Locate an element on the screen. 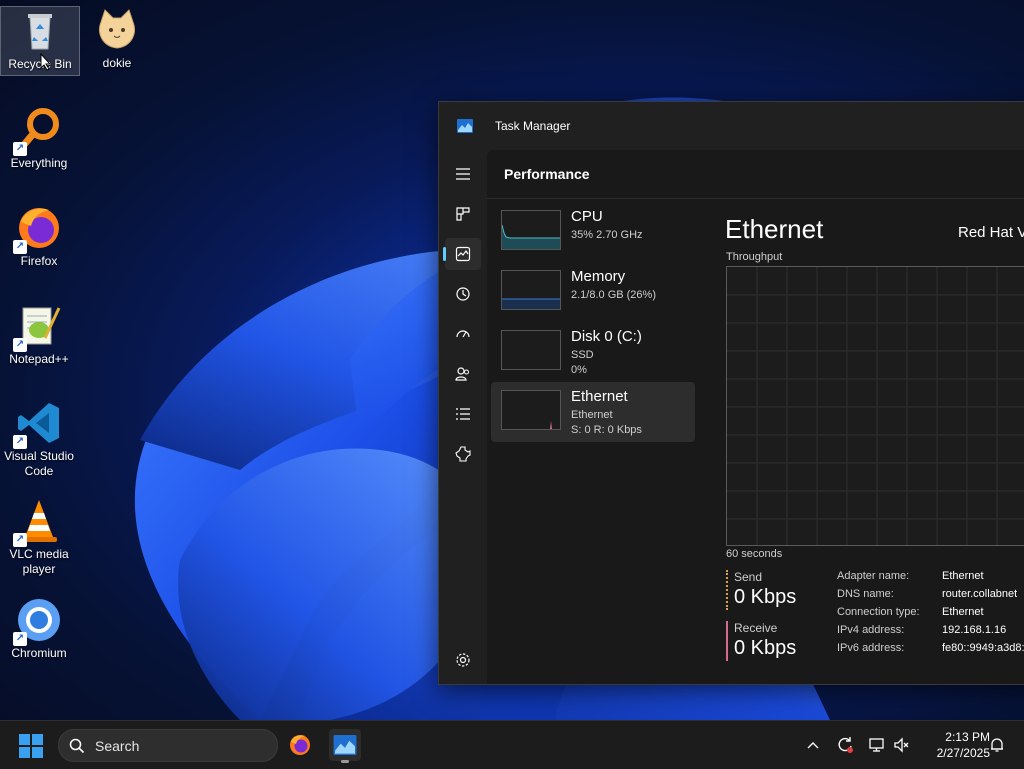  nav-settings is located at coordinates (463, 660).